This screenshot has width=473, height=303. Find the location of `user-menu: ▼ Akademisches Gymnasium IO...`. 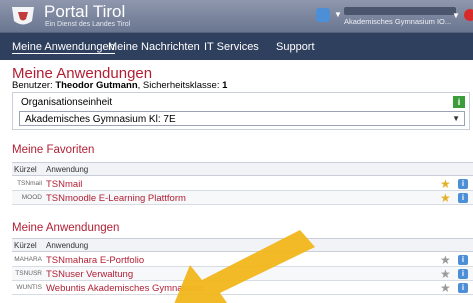

user-menu: ▼ Akademisches Gymnasium IO... is located at coordinates (388, 17).